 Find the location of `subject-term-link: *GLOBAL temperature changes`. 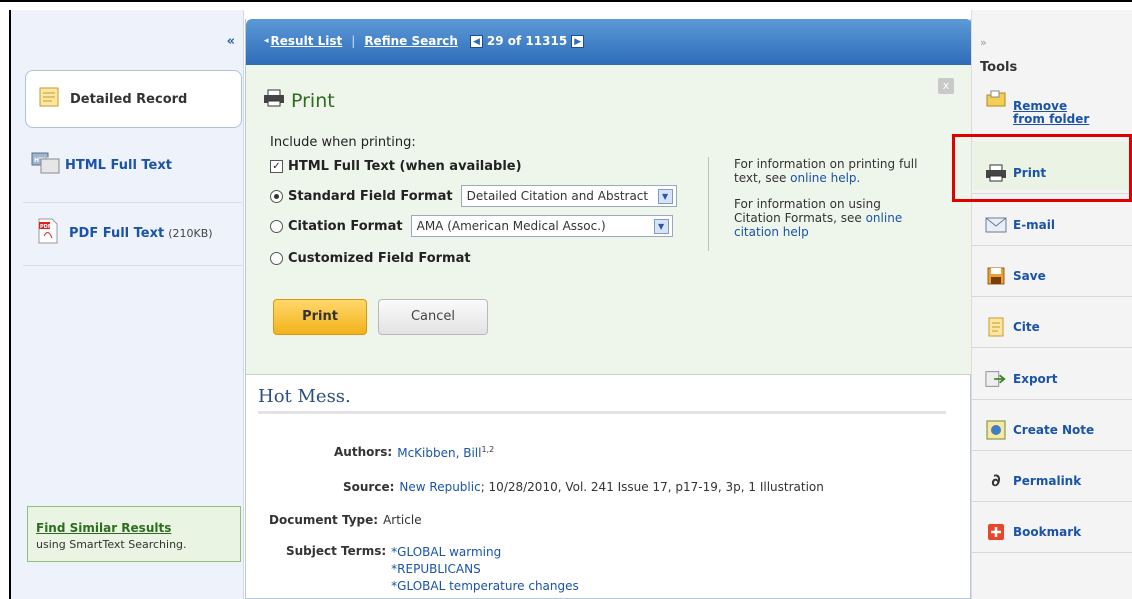

subject-term-link: *GLOBAL temperature changes is located at coordinates (485, 586).